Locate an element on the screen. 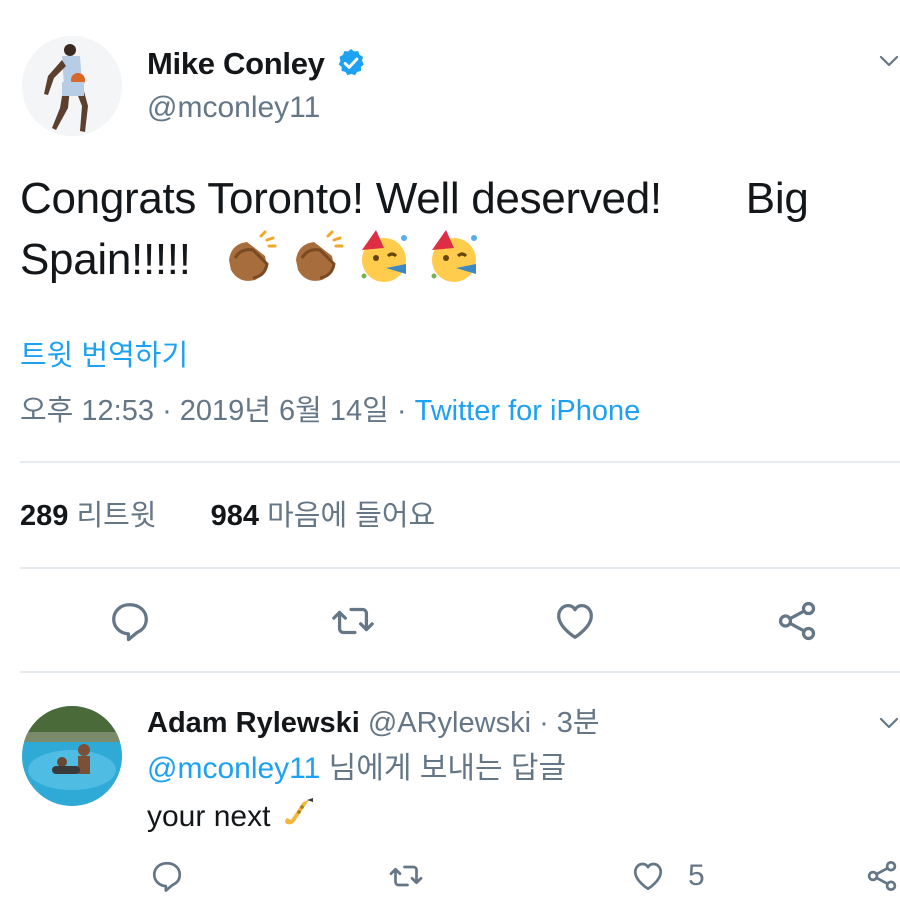 The image size is (900, 922). reply-to: @mconley11 님에게 보내는 답글 is located at coordinates (356, 769).